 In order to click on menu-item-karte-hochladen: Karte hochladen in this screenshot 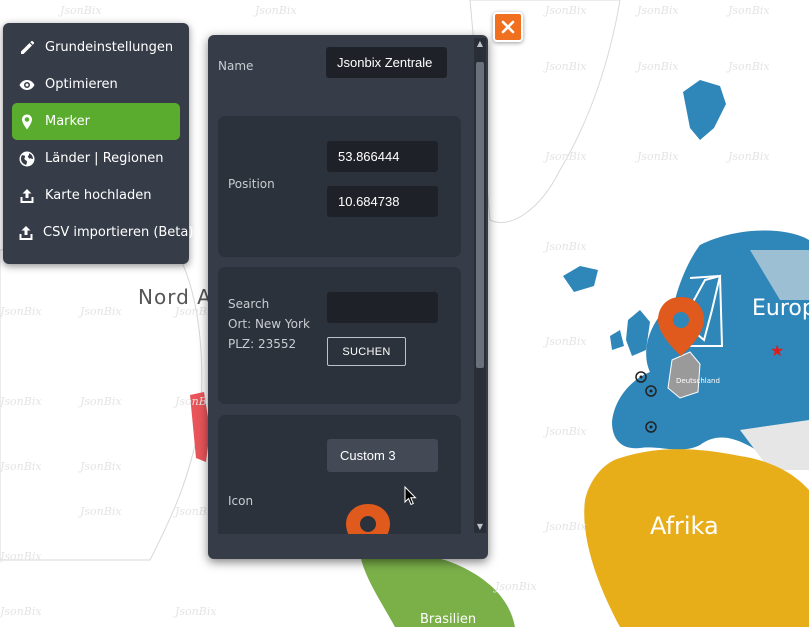, I will do `click(96, 195)`.